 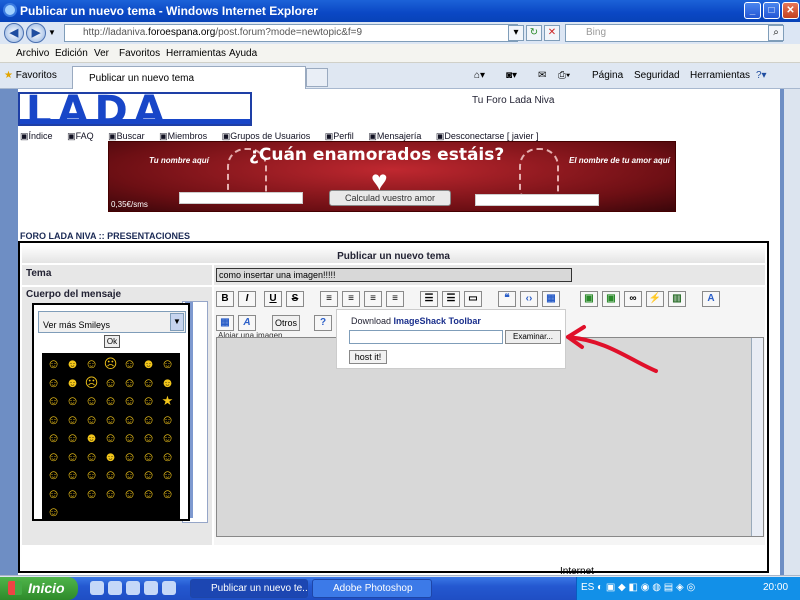 I want to click on align-right-icon: ≡, so click(x=373, y=299).